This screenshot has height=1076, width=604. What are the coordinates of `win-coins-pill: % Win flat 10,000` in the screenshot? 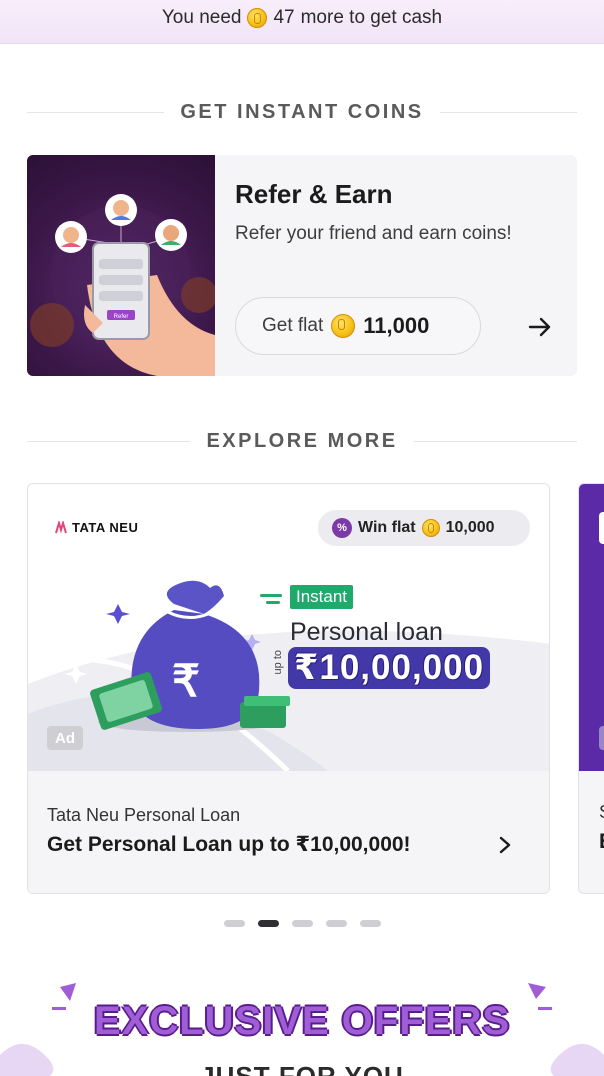 It's located at (424, 528).